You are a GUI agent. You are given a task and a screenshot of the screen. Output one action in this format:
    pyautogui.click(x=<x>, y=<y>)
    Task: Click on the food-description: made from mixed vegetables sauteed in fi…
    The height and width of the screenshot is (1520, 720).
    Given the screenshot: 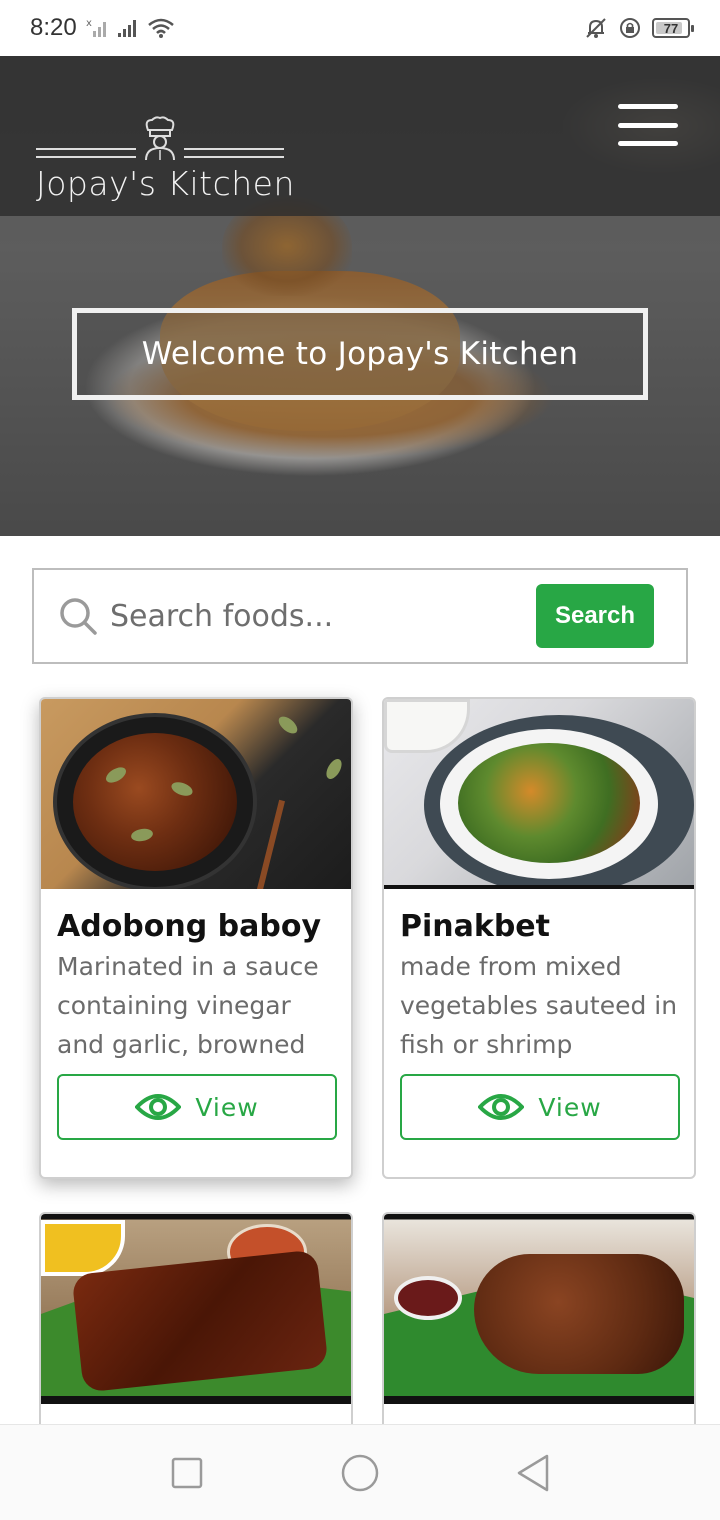 What is the action you would take?
    pyautogui.click(x=539, y=1005)
    